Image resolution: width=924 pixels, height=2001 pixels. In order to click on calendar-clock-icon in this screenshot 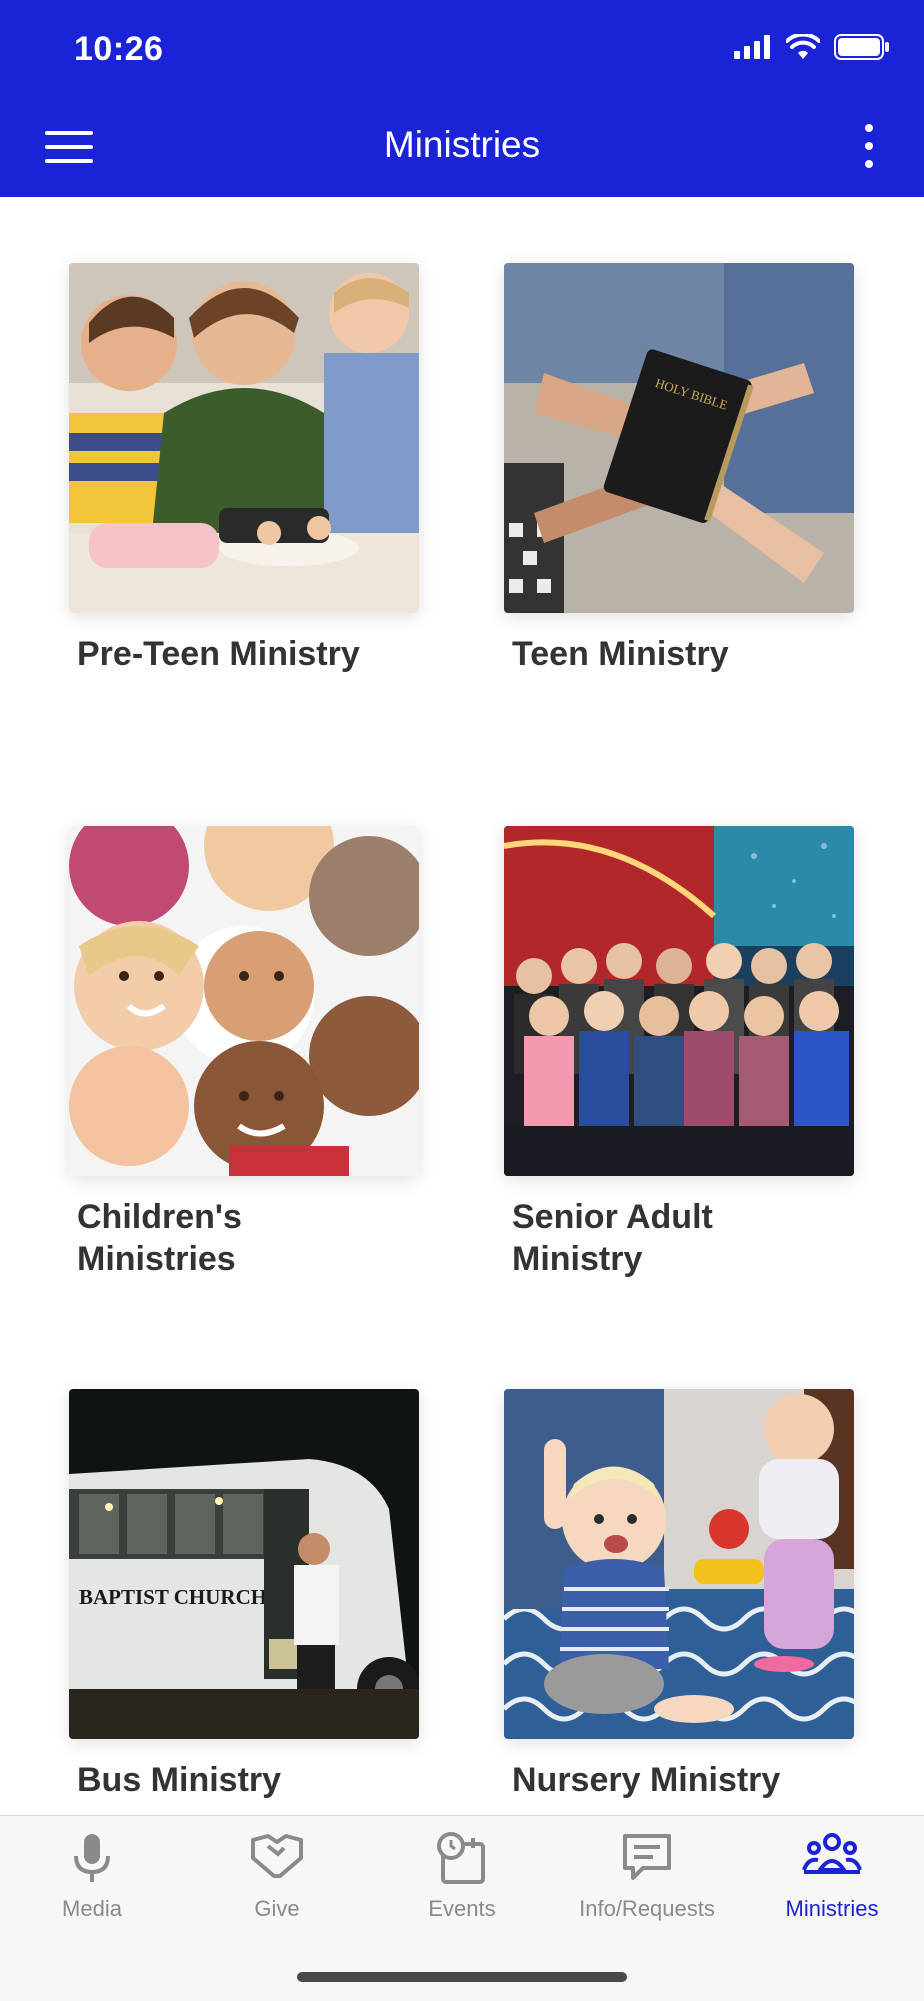, I will do `click(462, 1861)`.